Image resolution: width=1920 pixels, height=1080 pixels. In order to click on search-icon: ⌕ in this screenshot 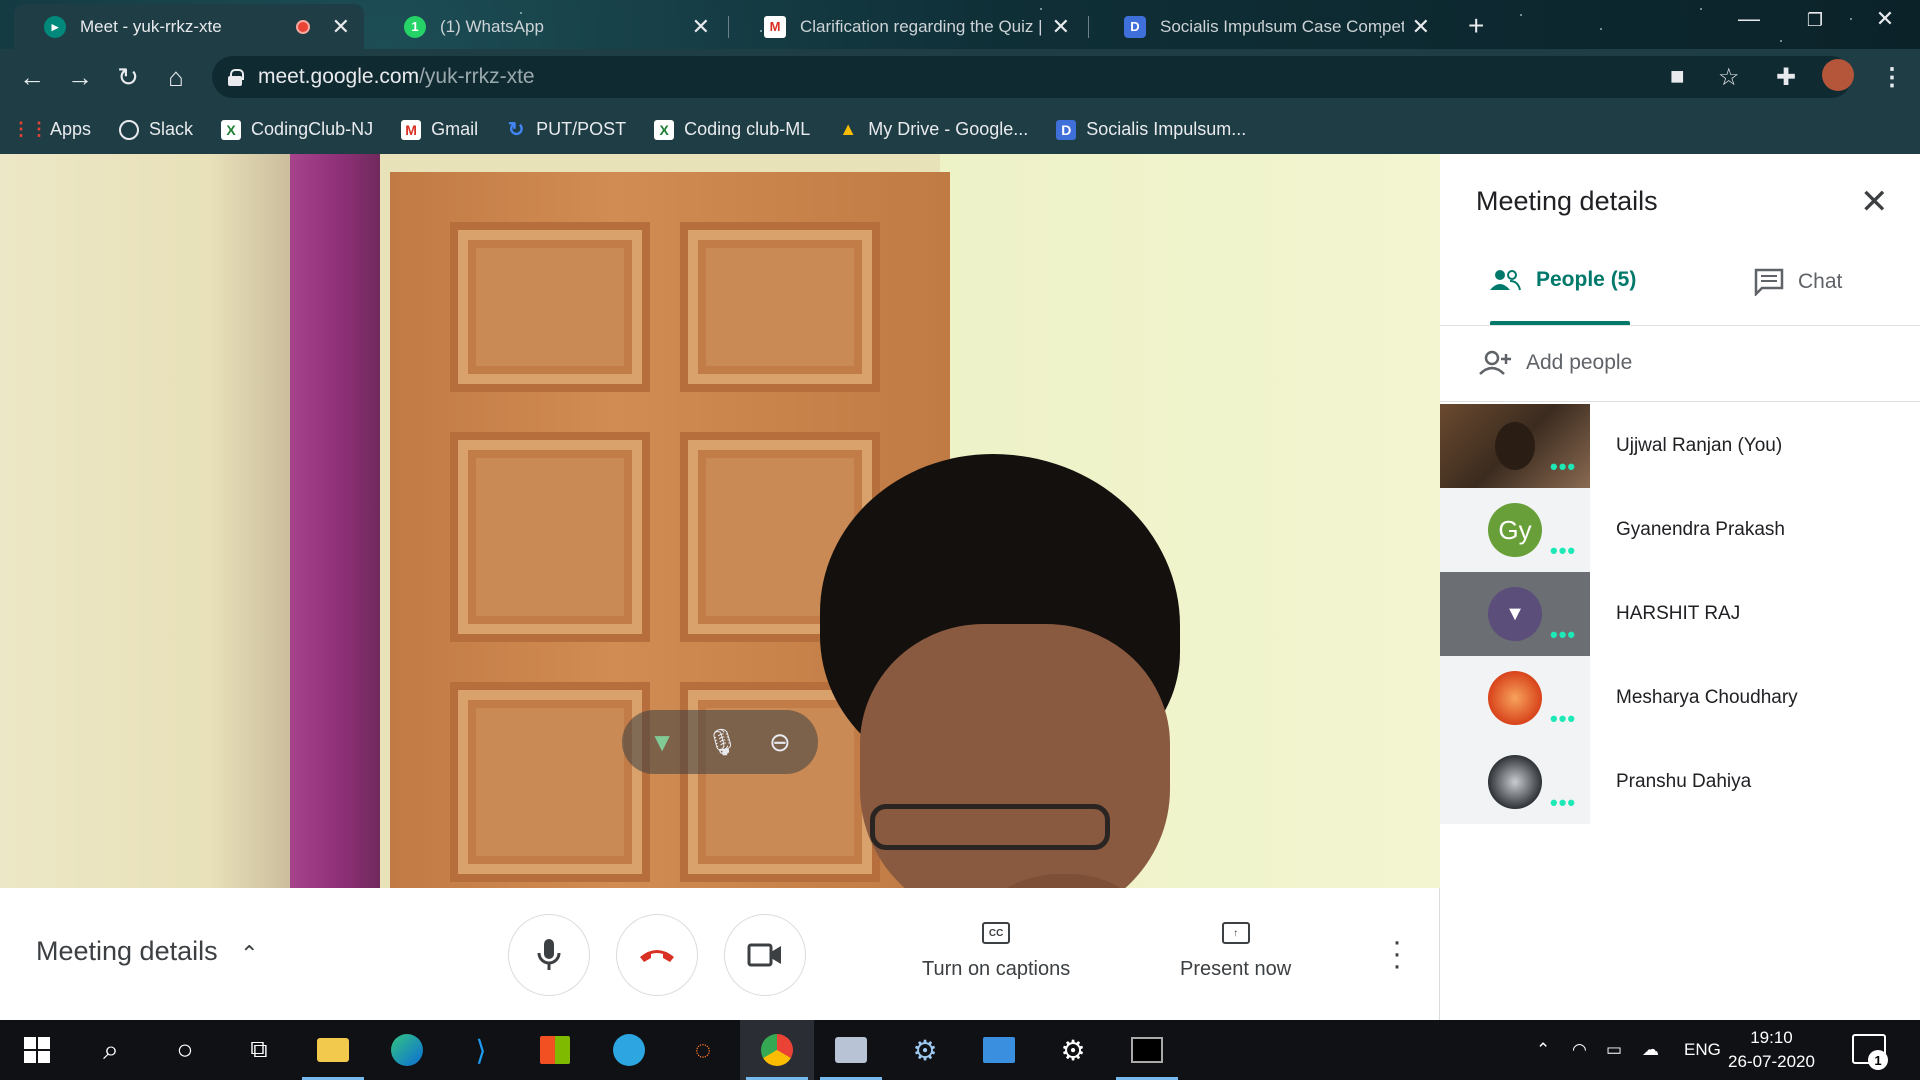, I will do `click(111, 1050)`.